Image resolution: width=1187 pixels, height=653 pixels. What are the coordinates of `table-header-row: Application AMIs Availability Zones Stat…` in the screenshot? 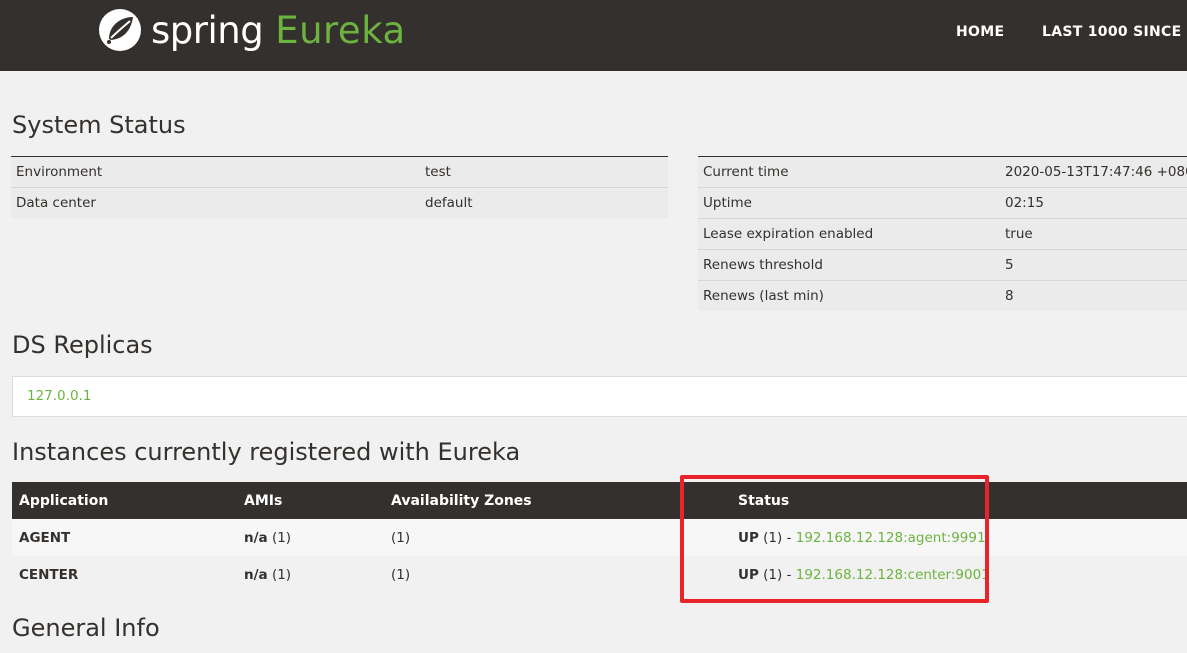 It's located at (599, 500).